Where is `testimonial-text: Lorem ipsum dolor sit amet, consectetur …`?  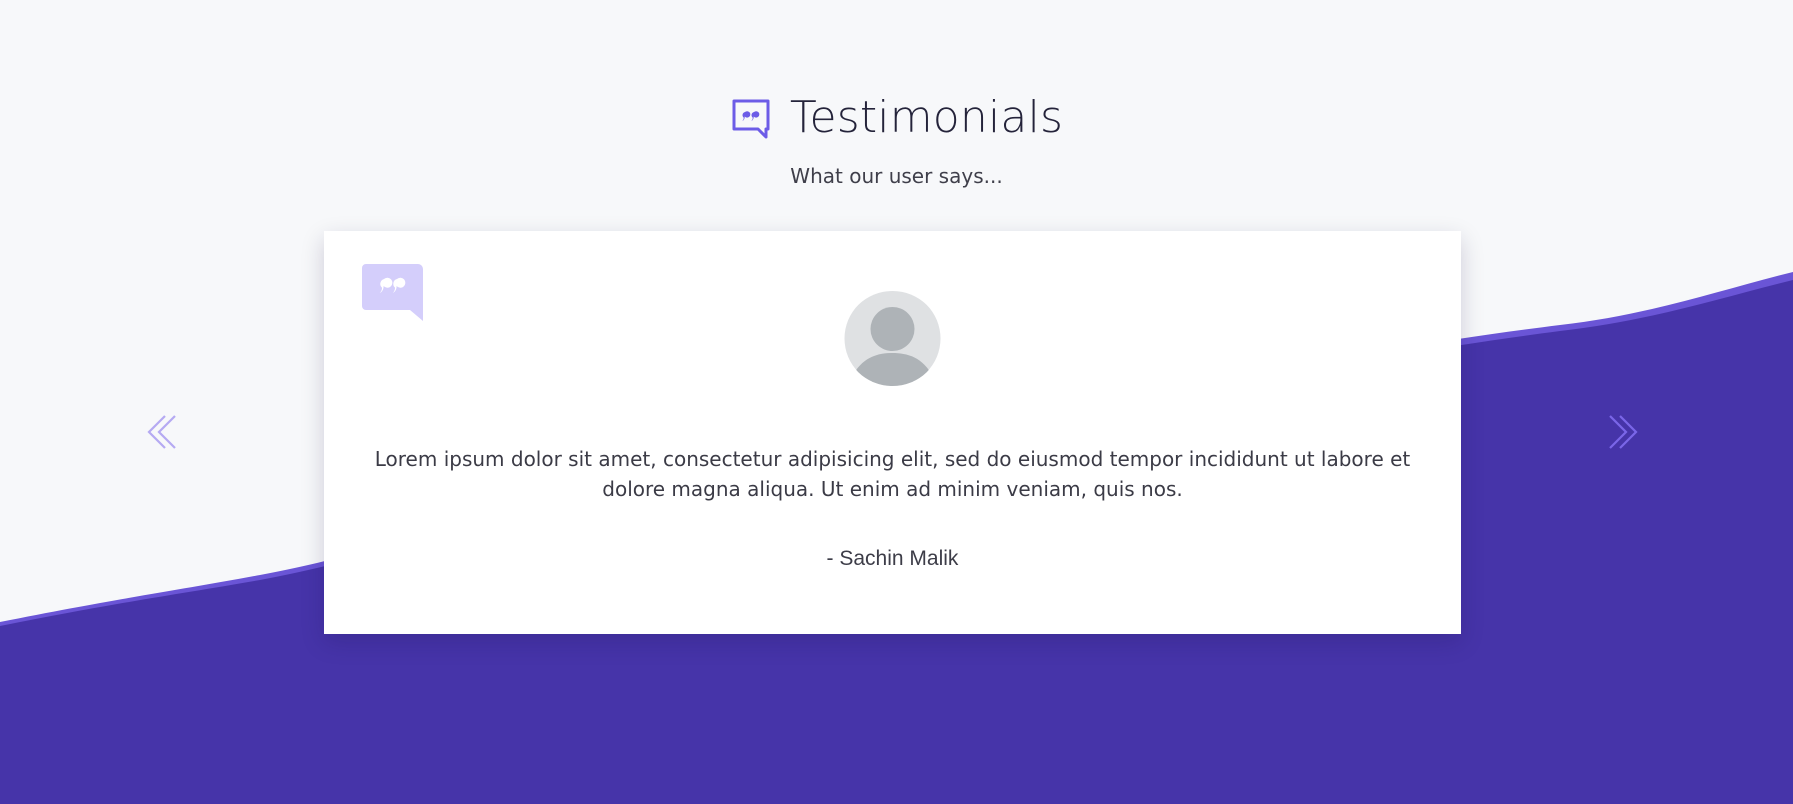
testimonial-text: Lorem ipsum dolor sit amet, consectetur … is located at coordinates (892, 474).